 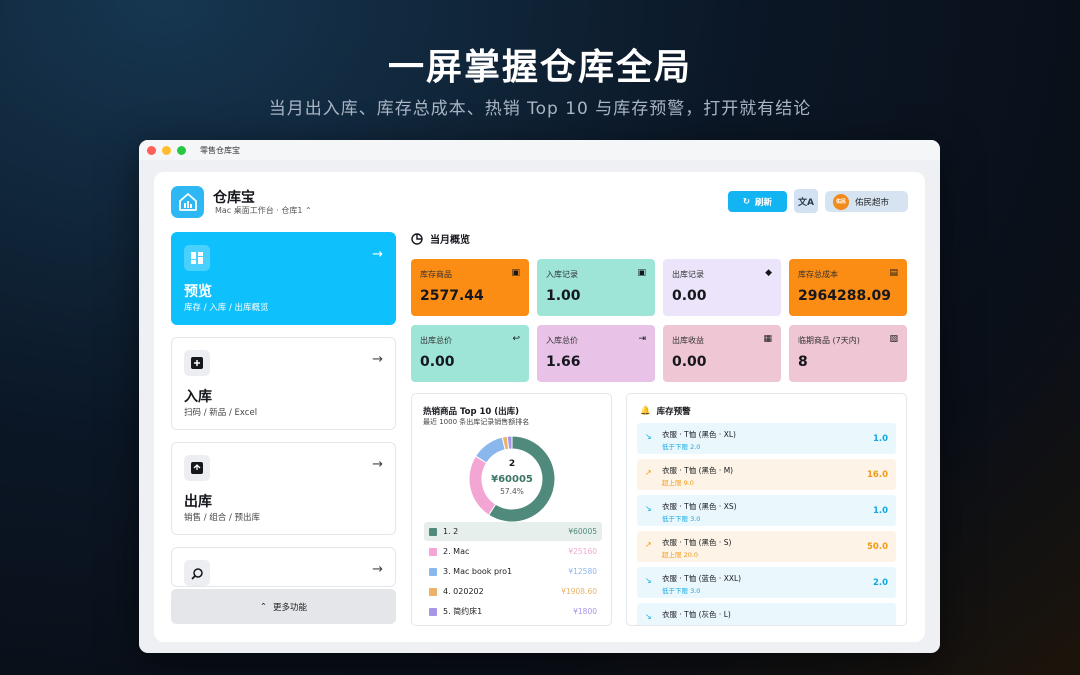 I want to click on stock-alert-item: ↘ 衣服 · T恤 (黑色 · XL) 低于下限 2.0 1.0, so click(x=766, y=438).